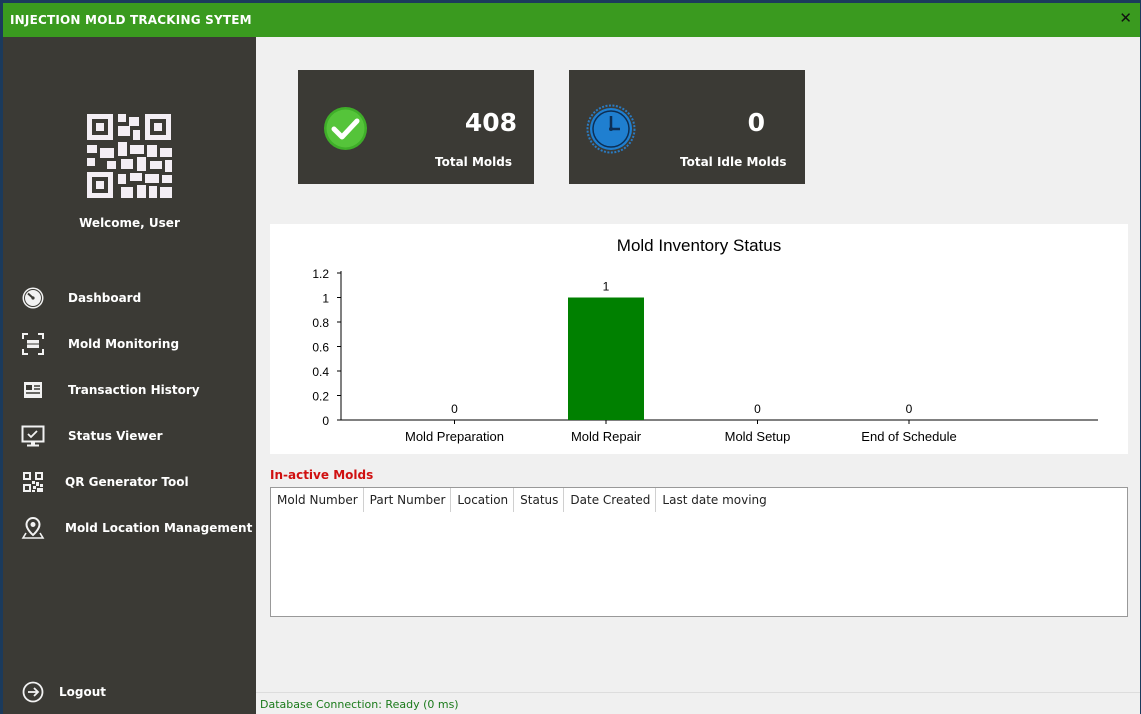  Describe the element at coordinates (320, 372) in the screenshot. I see `y-tick-label: 0.4` at that location.